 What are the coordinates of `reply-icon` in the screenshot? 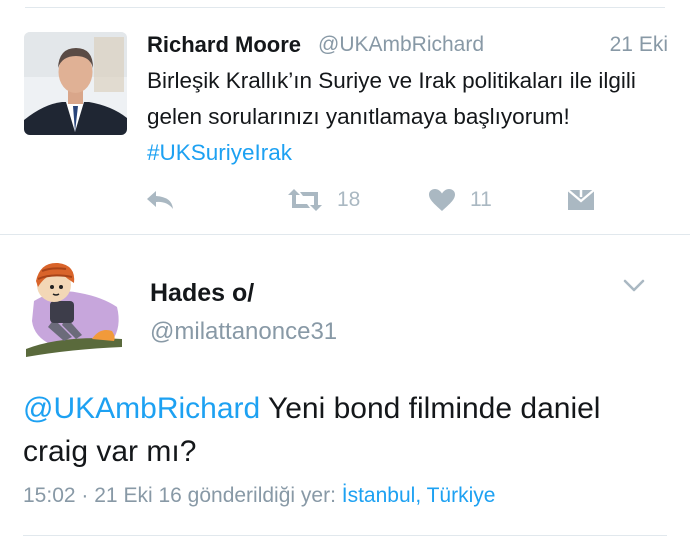 It's located at (161, 200).